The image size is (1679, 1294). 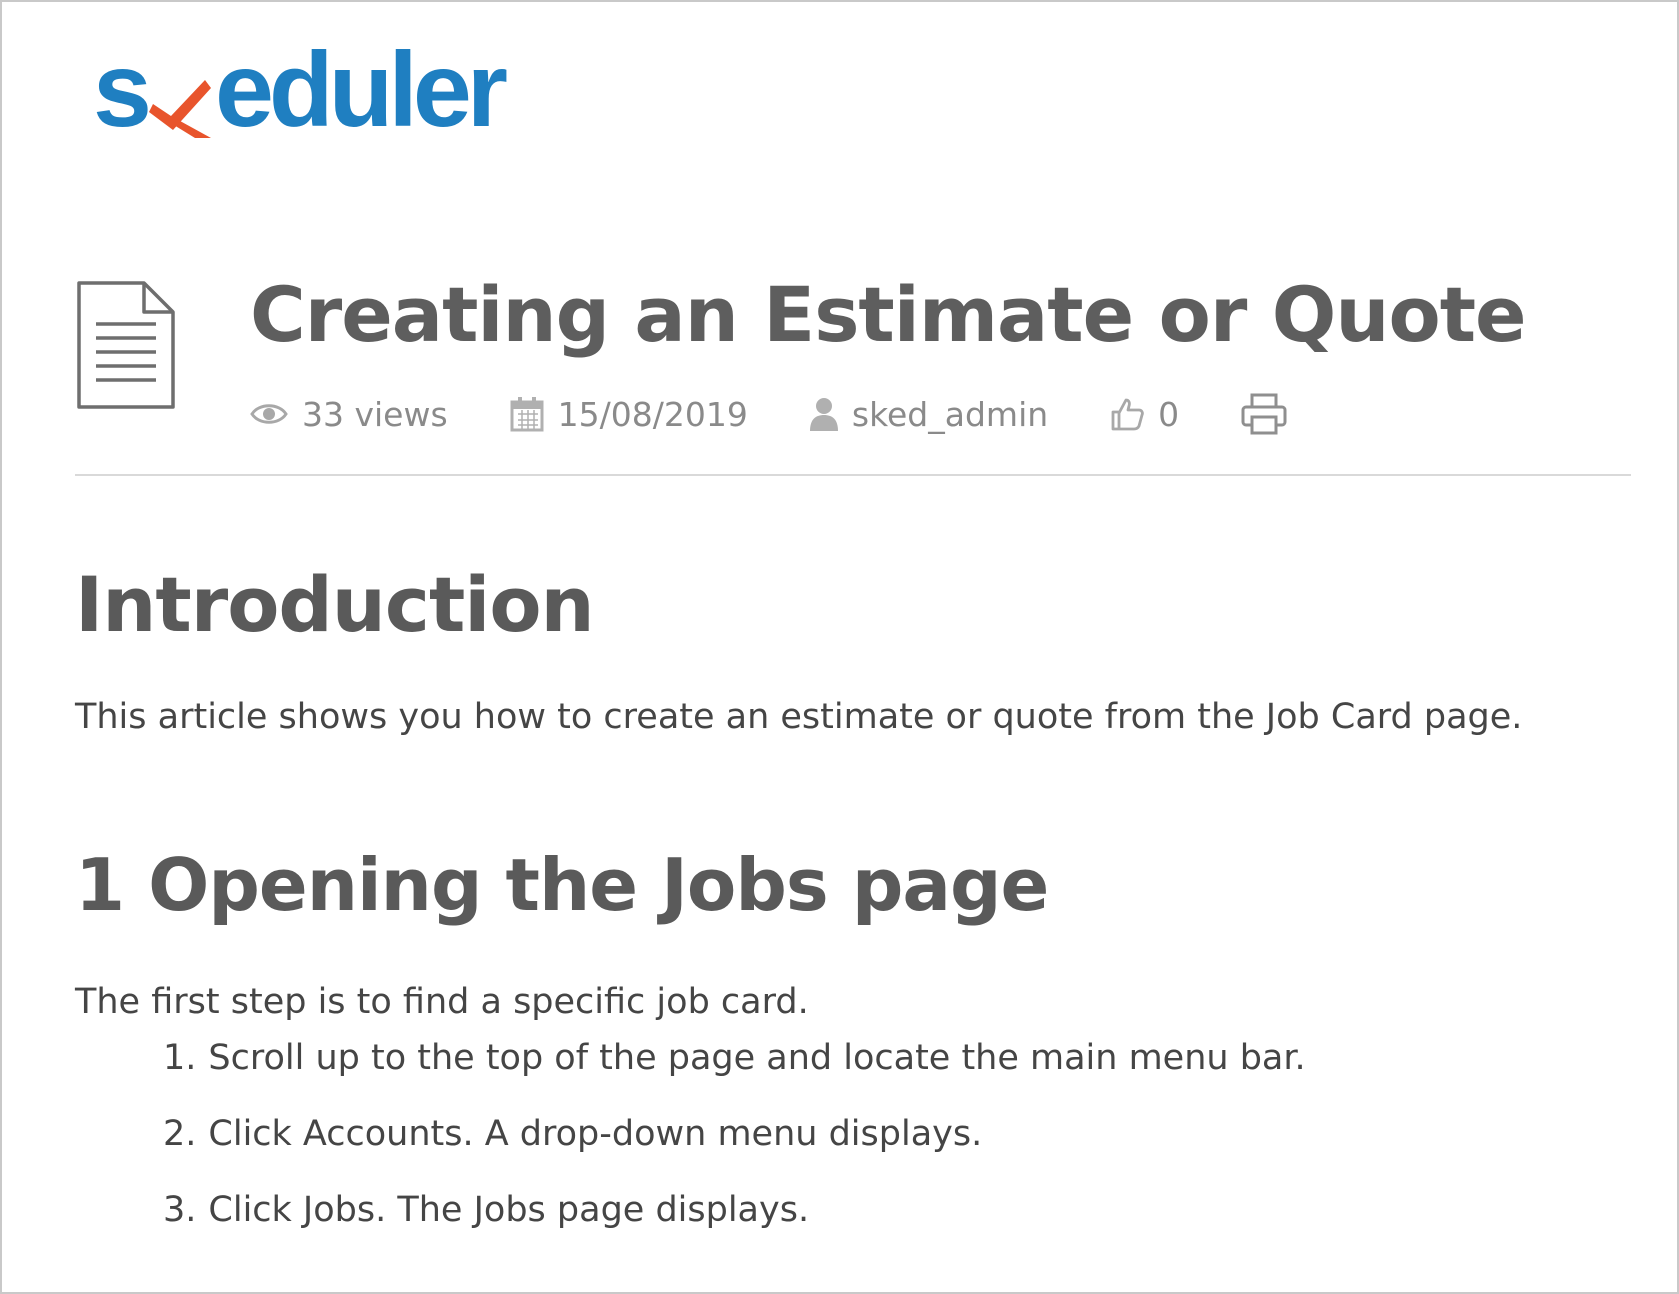 What do you see at coordinates (122, 90) in the screenshot?
I see `logo-letter-s: s` at bounding box center [122, 90].